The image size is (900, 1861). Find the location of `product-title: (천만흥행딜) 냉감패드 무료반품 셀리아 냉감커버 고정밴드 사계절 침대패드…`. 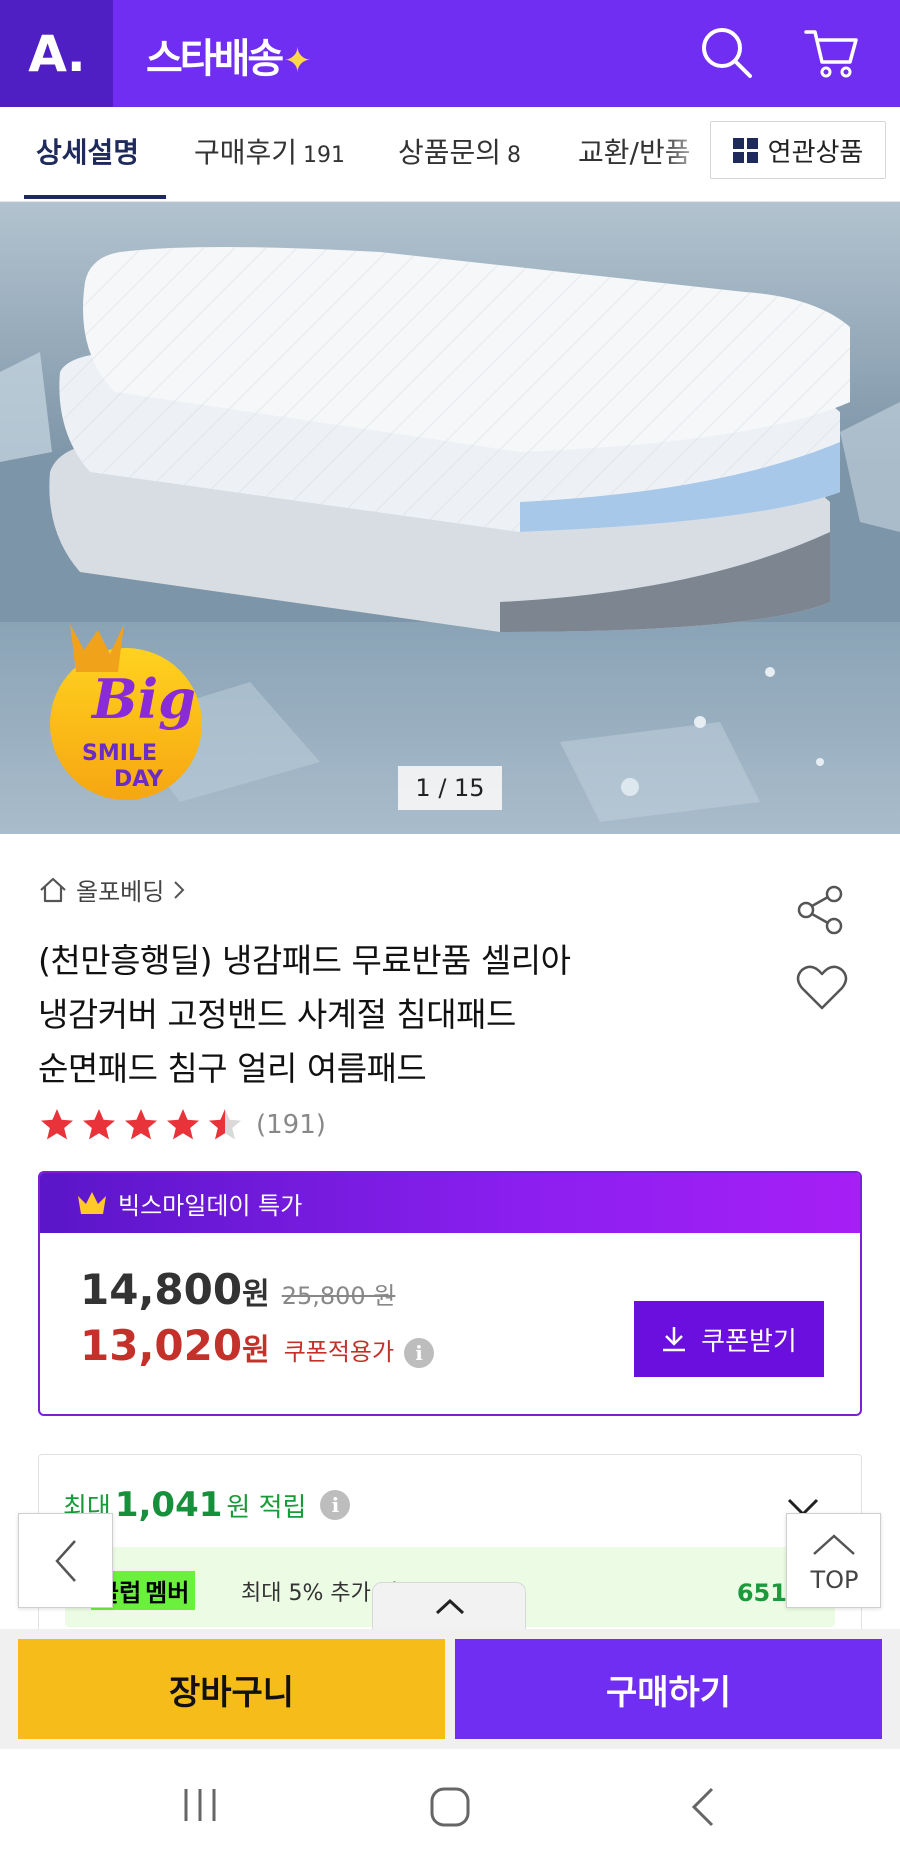

product-title: (천만흥행딜) 냉감패드 무료반품 셀리아 냉감커버 고정밴드 사계절 침대패드… is located at coordinates (358, 1015).